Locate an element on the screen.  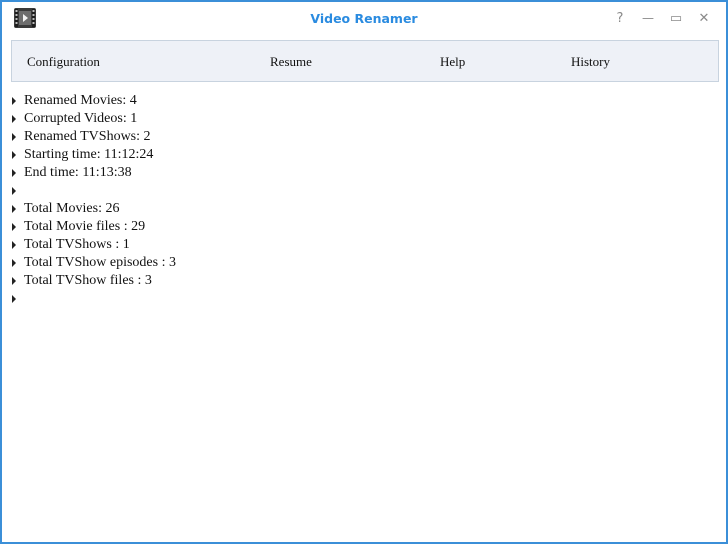
log-line: Total TVShow files : 3 is located at coordinates (361, 281).